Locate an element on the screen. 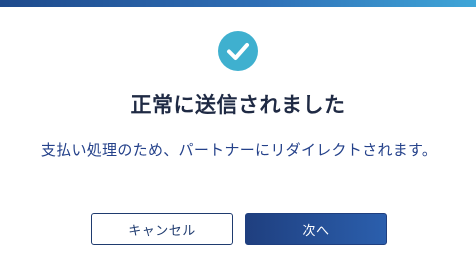 The width and height of the screenshot is (476, 270). header-accent-bar is located at coordinates (238, 3).